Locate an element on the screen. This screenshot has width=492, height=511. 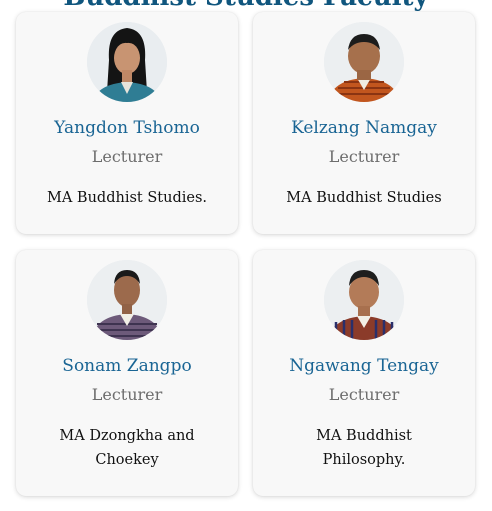
section-heading: Buddhist Studies Faculty is located at coordinates (246, 5).